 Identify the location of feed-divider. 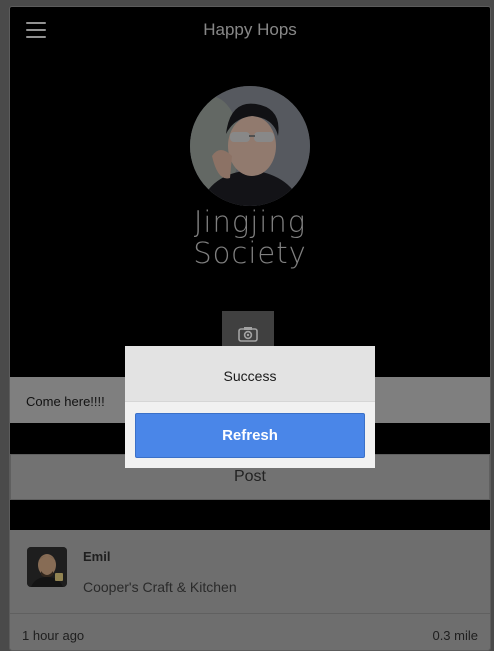
(250, 613).